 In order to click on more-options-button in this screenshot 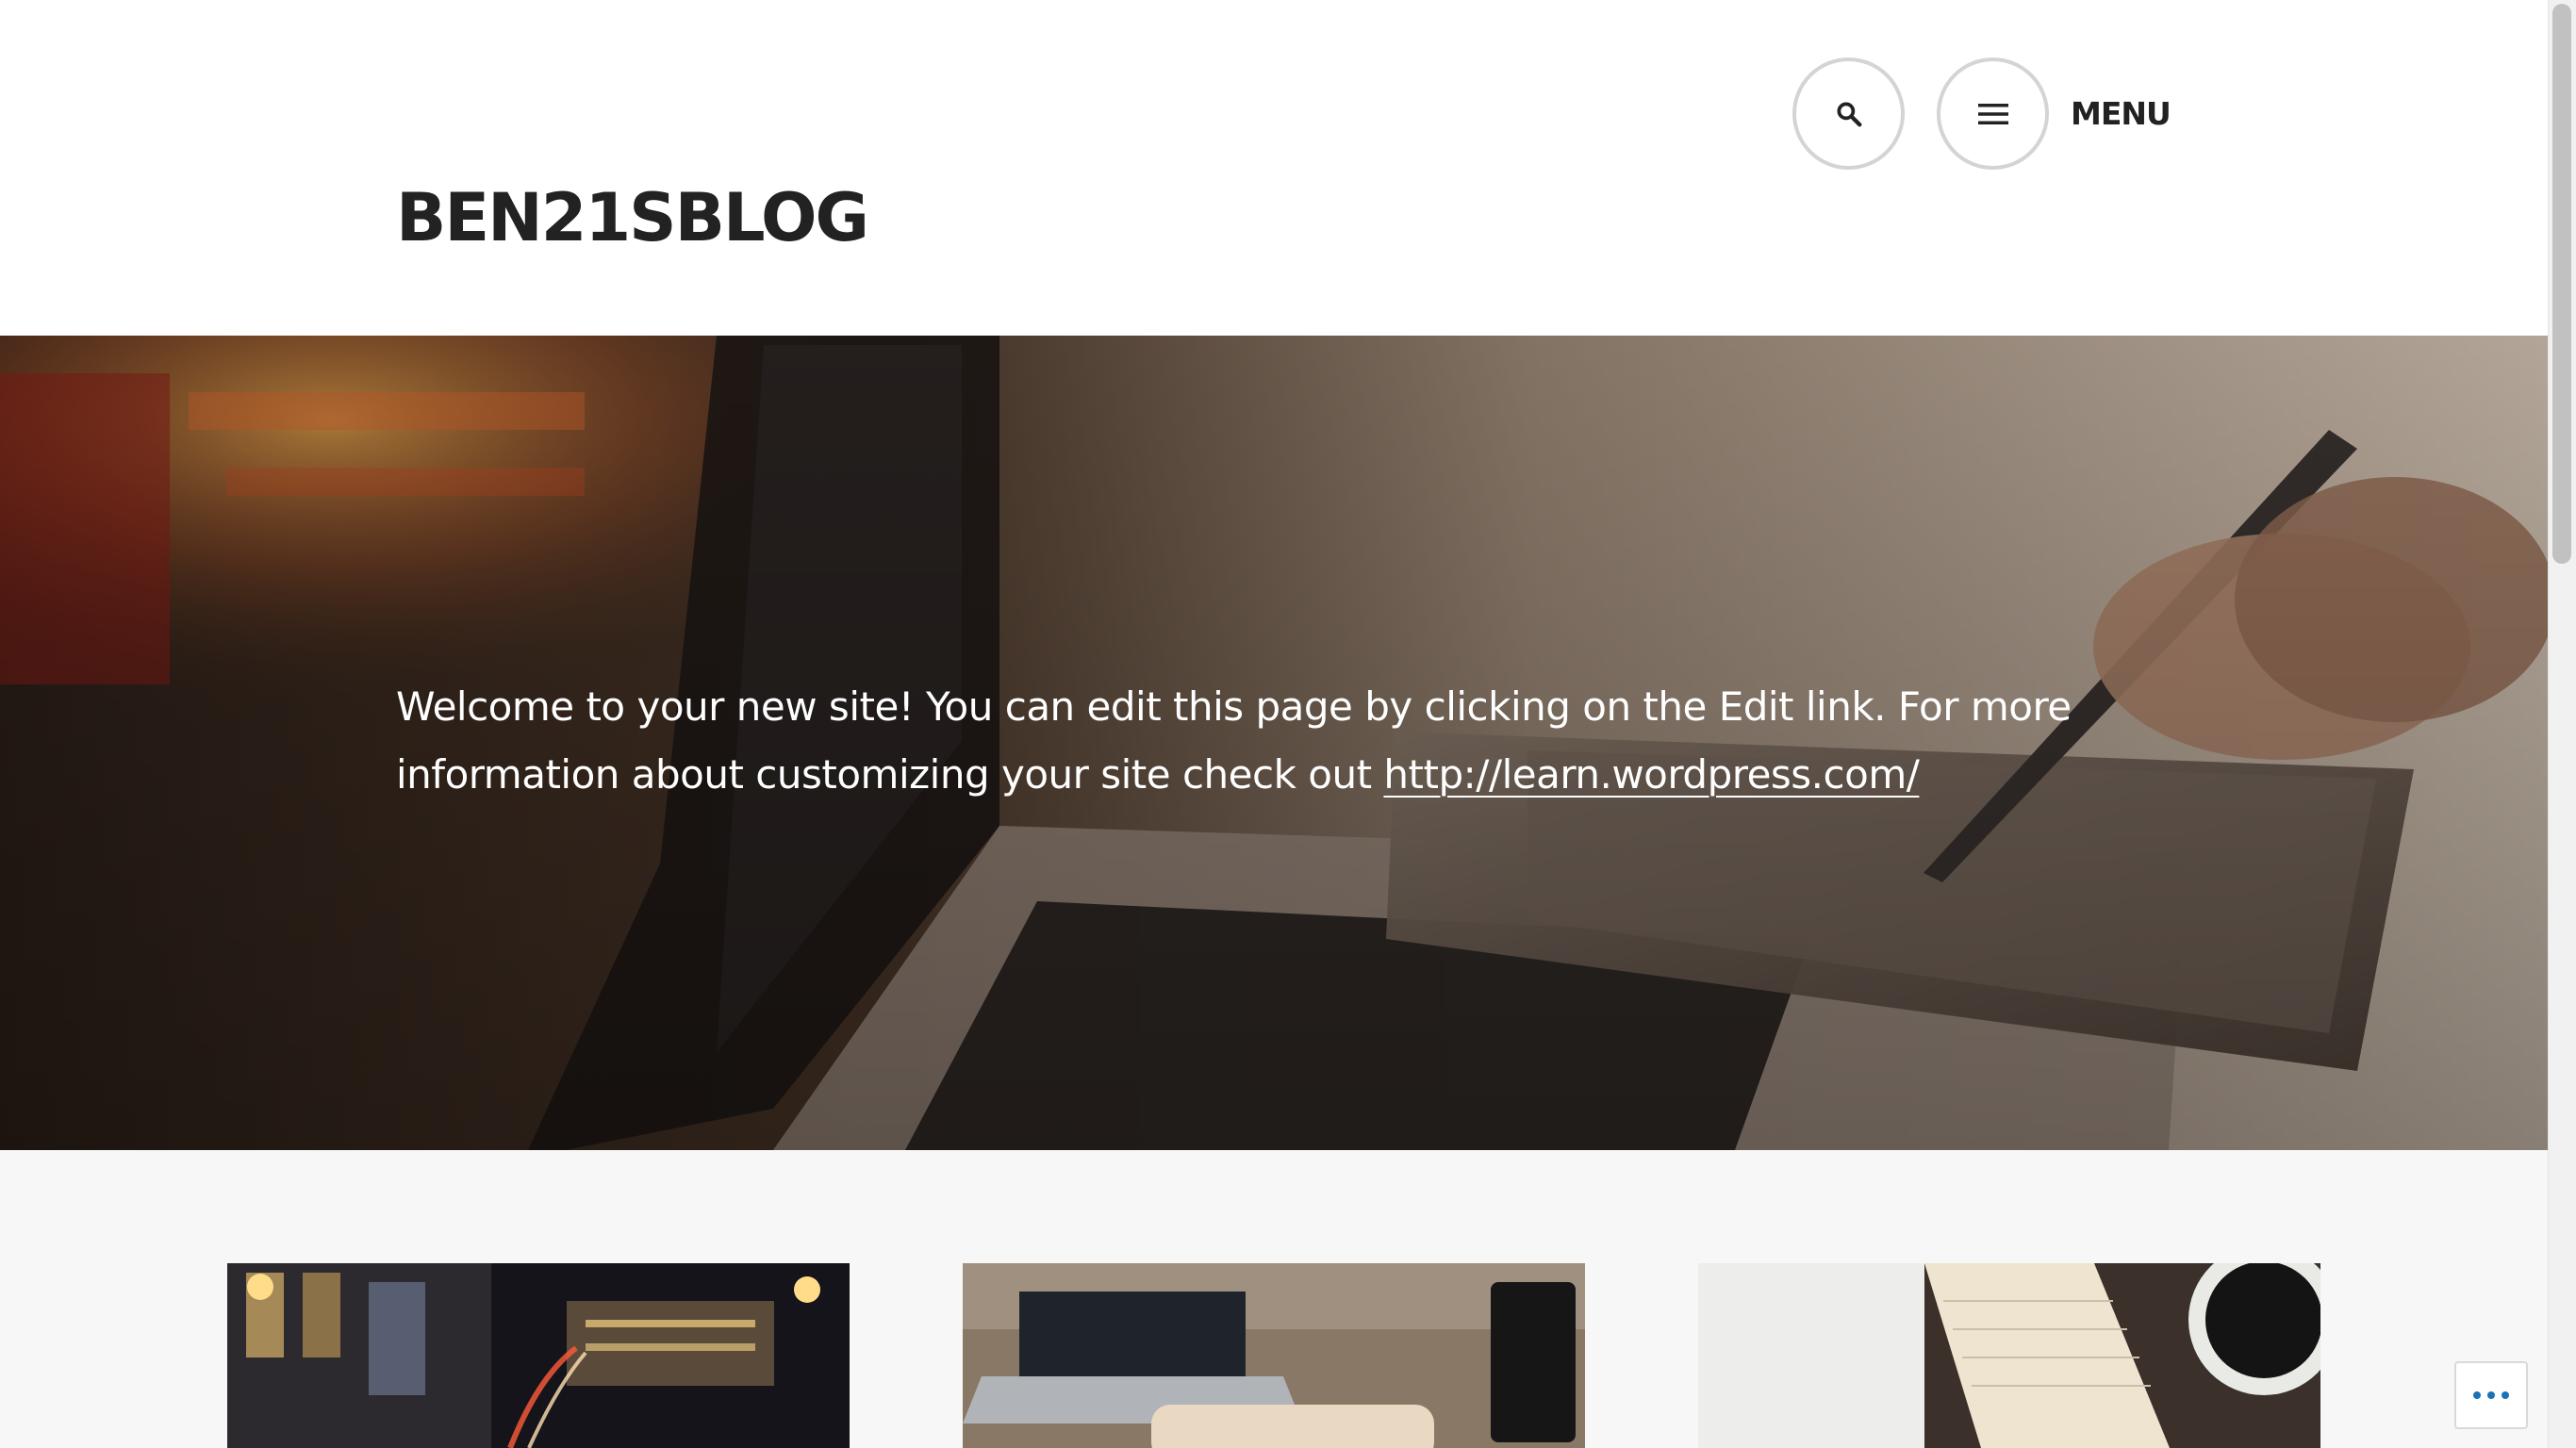, I will do `click(2491, 1395)`.